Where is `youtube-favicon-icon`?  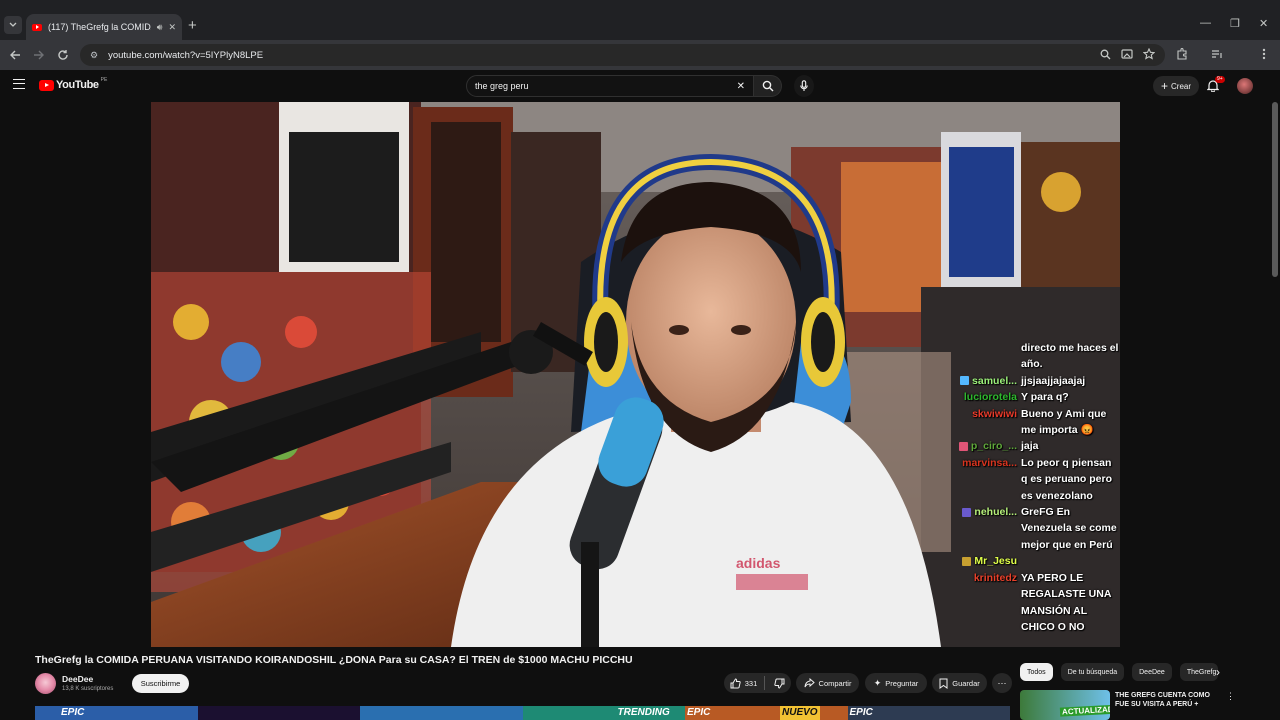 youtube-favicon-icon is located at coordinates (37, 27).